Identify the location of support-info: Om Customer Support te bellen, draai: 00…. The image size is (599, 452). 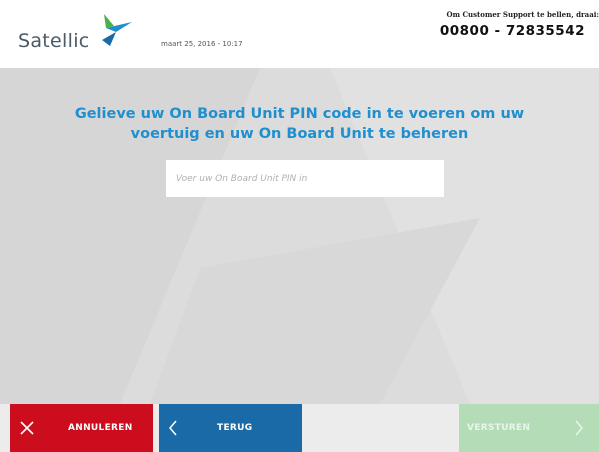
(499, 24).